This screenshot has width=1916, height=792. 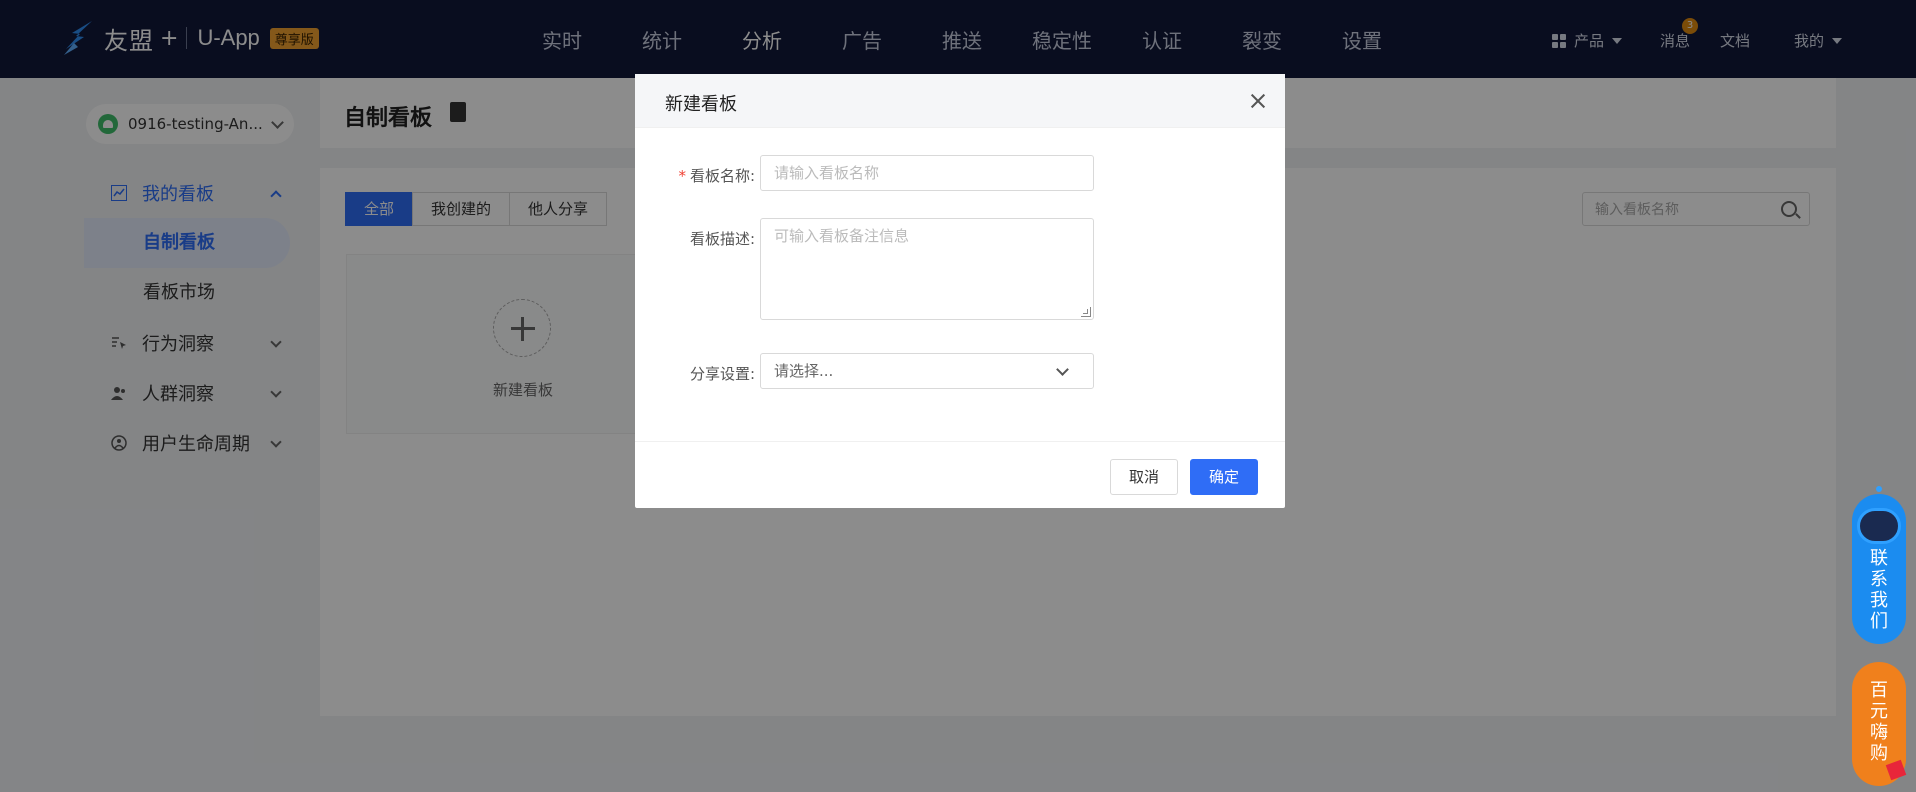 What do you see at coordinates (842, 236) in the screenshot?
I see `board-desc-placeholder: 可输入看板备注信息` at bounding box center [842, 236].